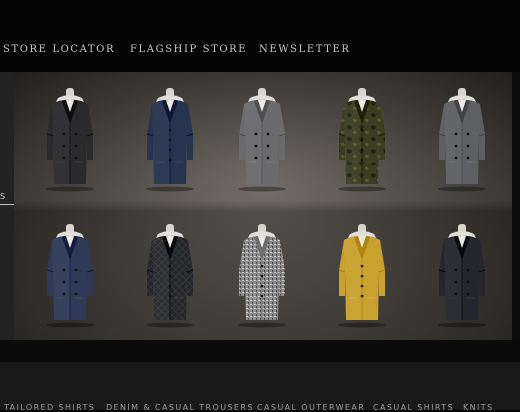 Image resolution: width=520 pixels, height=412 pixels. What do you see at coordinates (304, 49) in the screenshot?
I see `nav-newsletter: NEWSLETTER` at bounding box center [304, 49].